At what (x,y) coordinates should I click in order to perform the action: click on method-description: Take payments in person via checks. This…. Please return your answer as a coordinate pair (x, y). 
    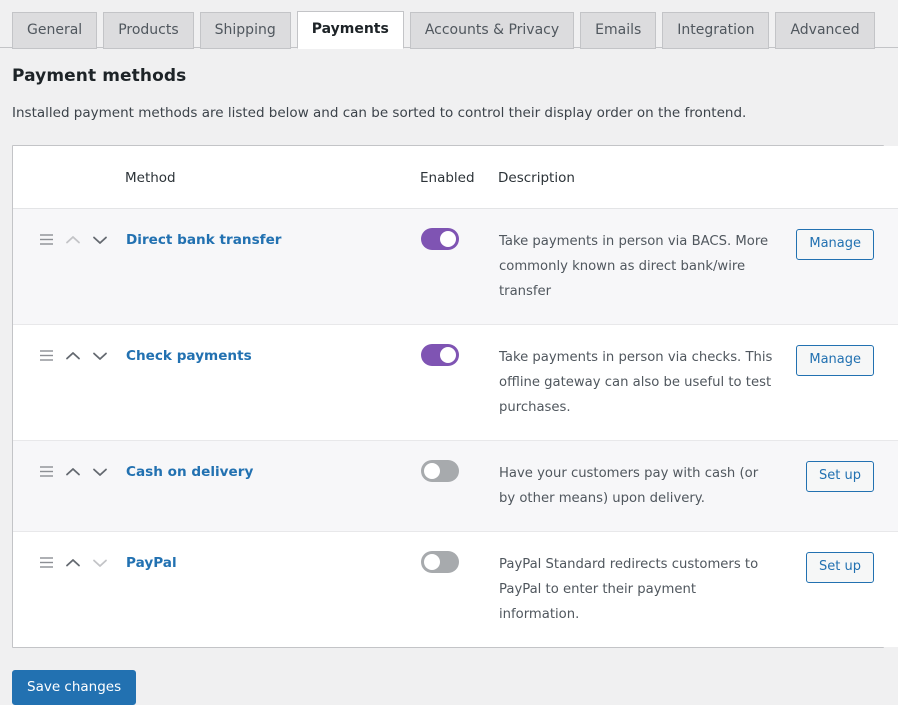
    Looking at the image, I should click on (643, 383).